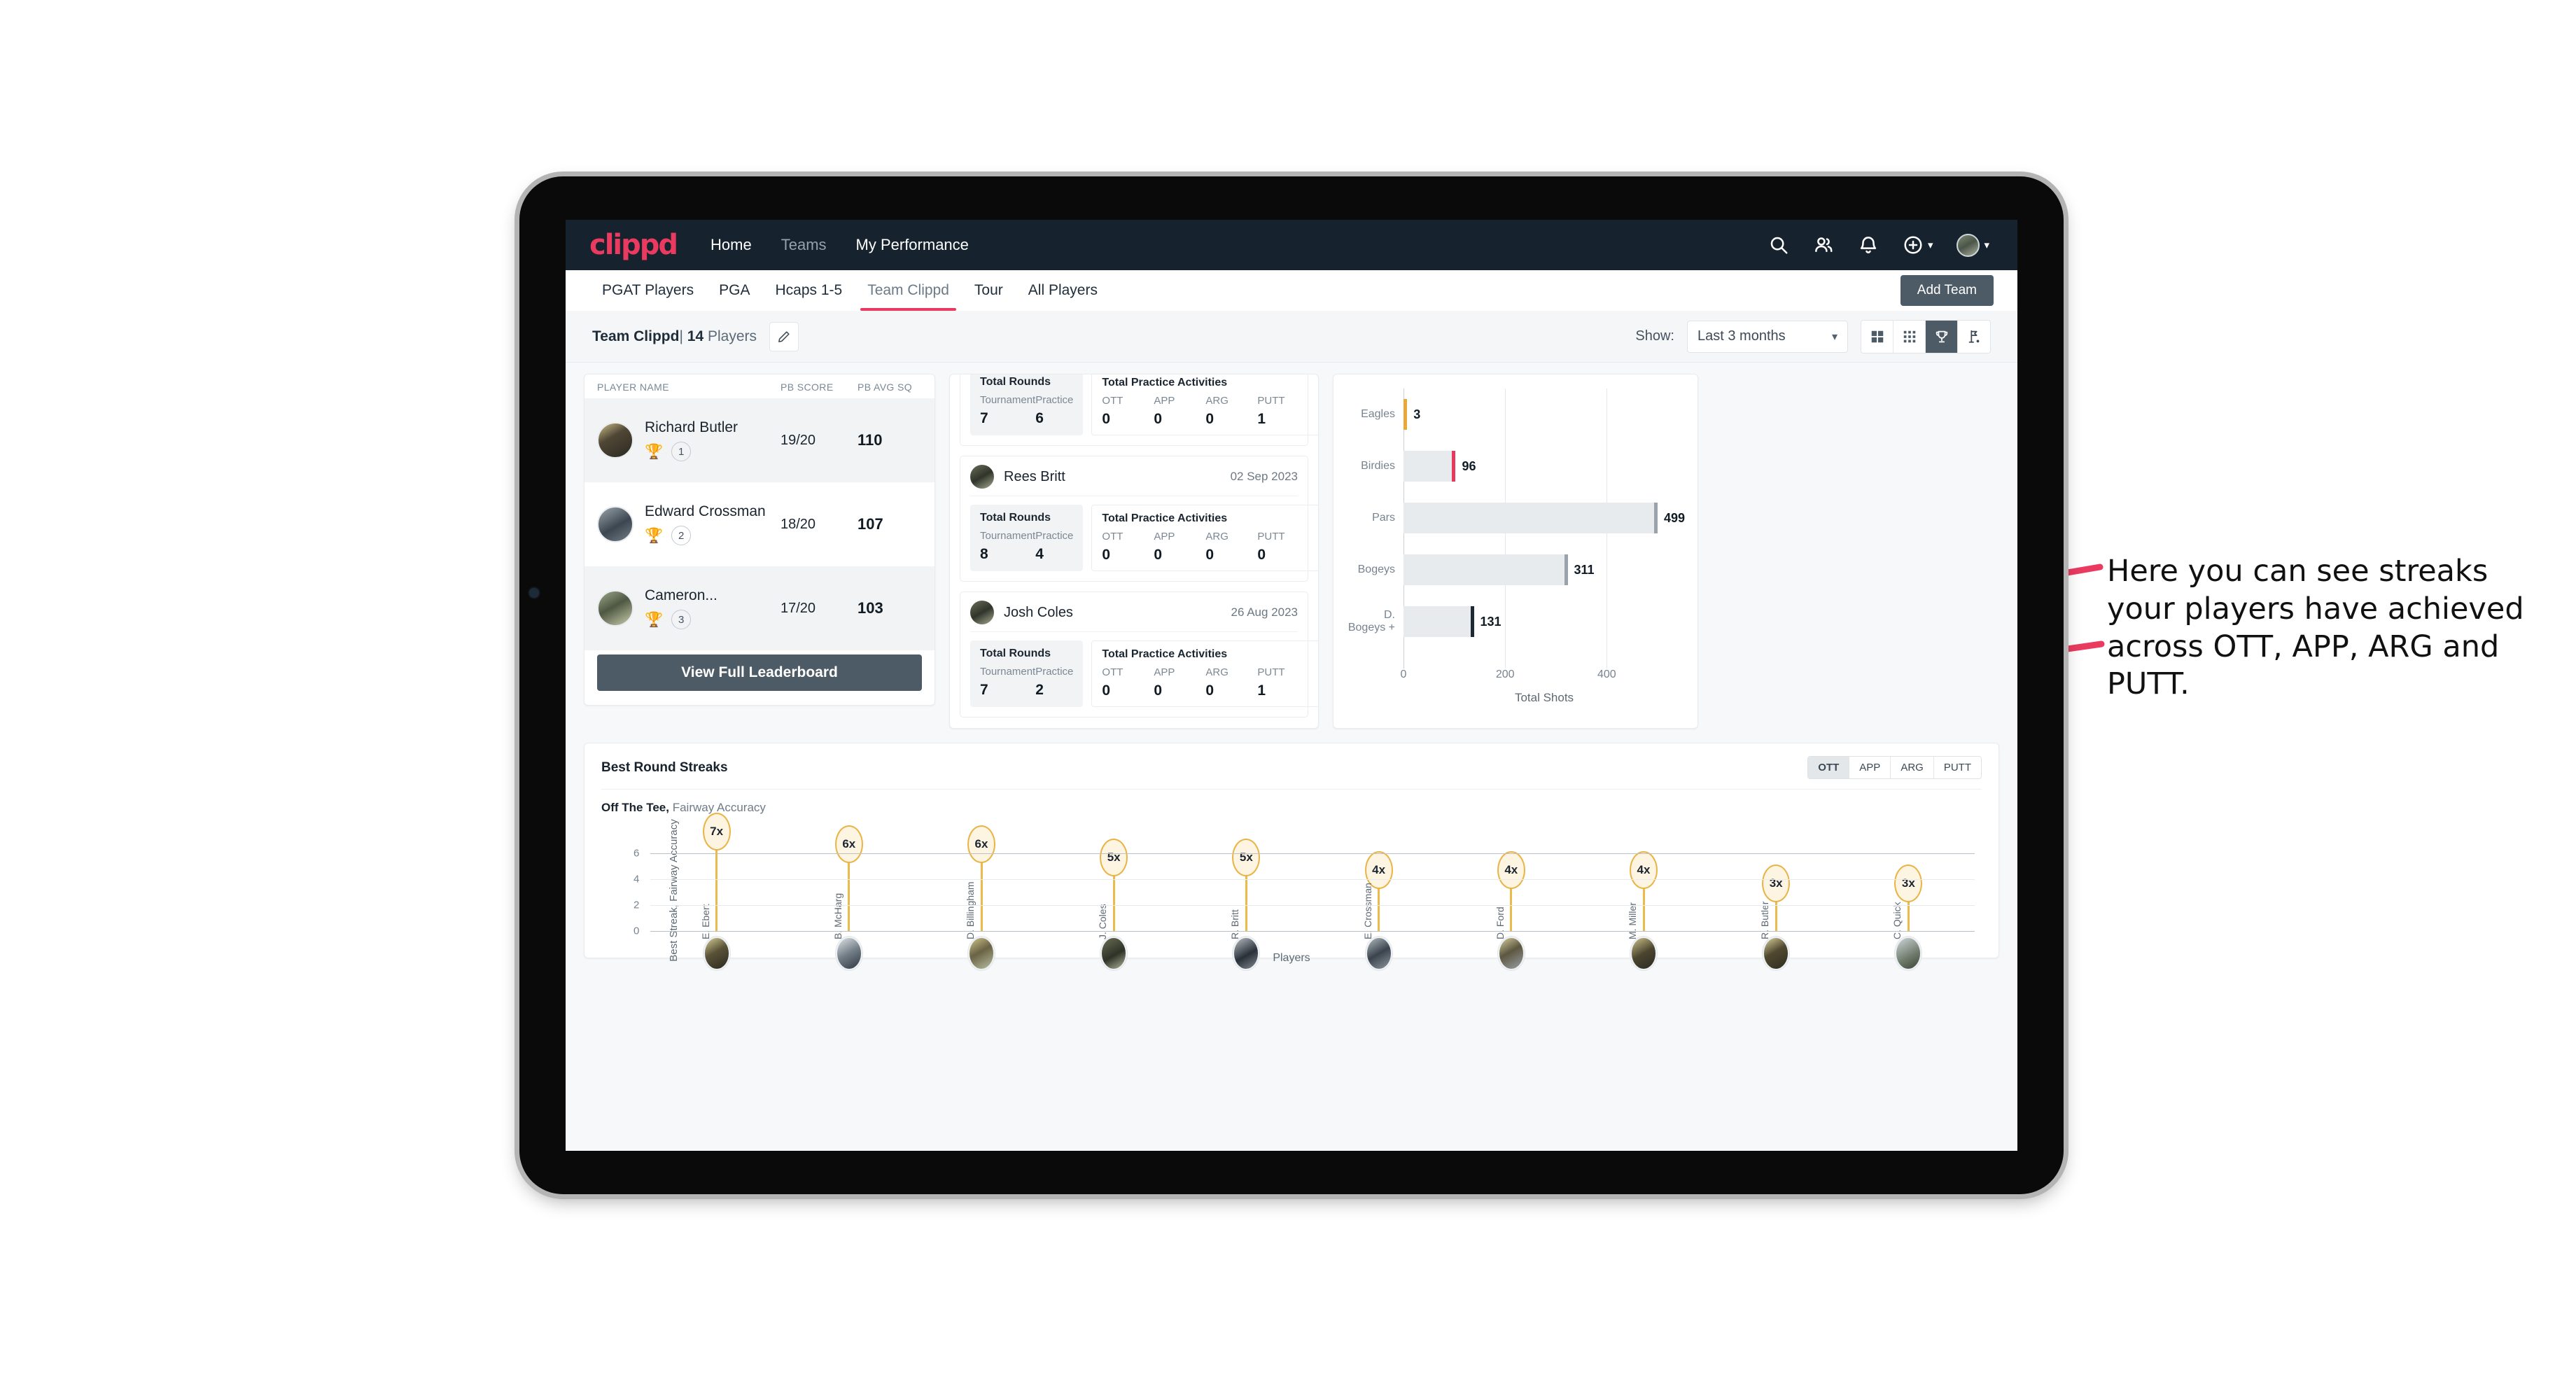 This screenshot has height=1386, width=2576. I want to click on table-row: Richard Butler 🏆 1 19/20 110, so click(759, 440).